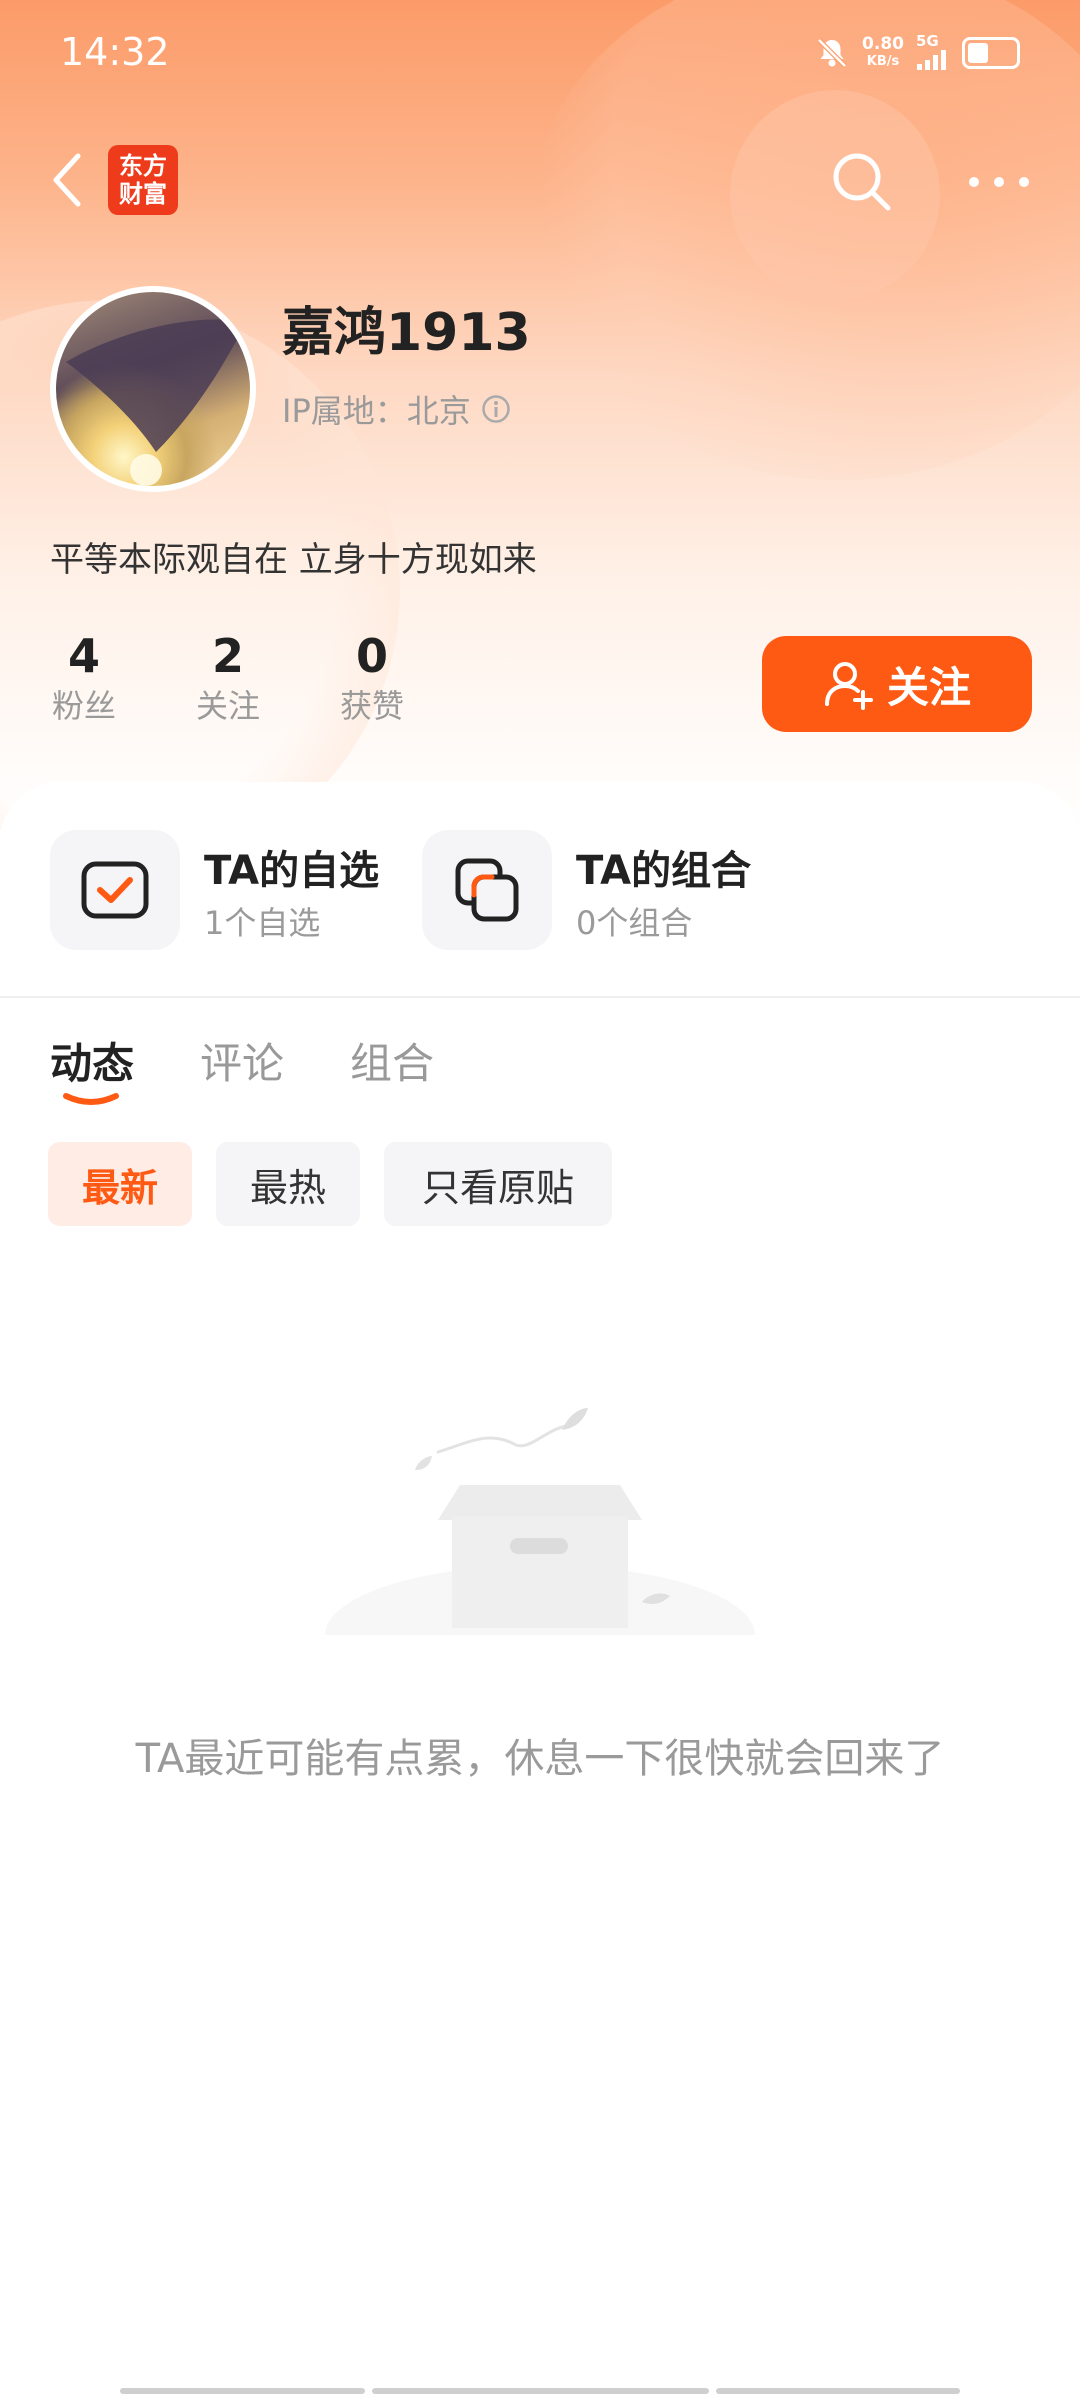 The image size is (1080, 2400). What do you see at coordinates (928, 687) in the screenshot?
I see `follow-button-label: 关注` at bounding box center [928, 687].